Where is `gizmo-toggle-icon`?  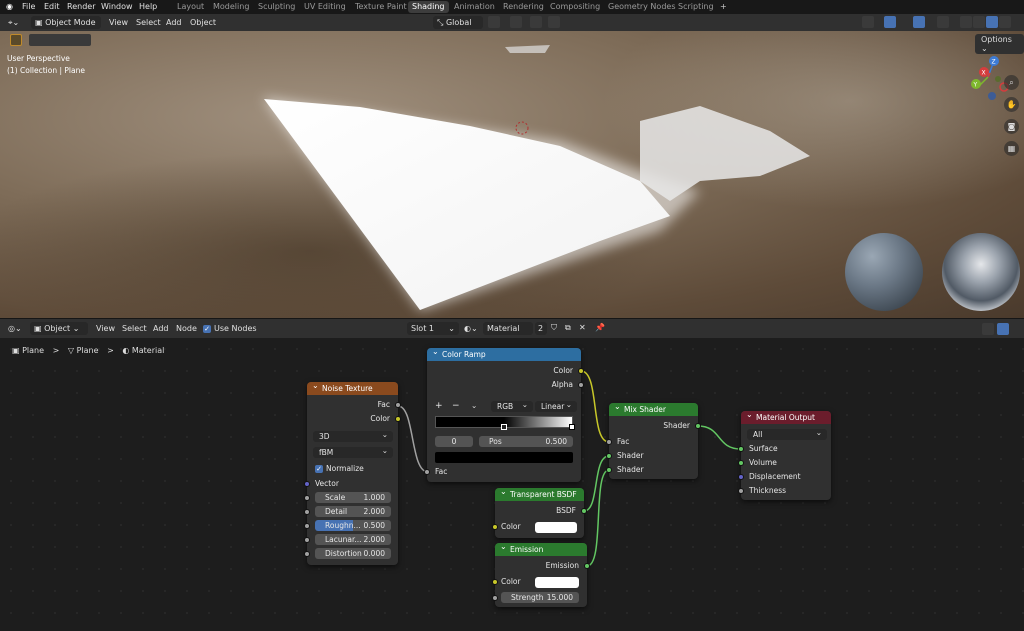 gizmo-toggle-icon is located at coordinates (890, 22).